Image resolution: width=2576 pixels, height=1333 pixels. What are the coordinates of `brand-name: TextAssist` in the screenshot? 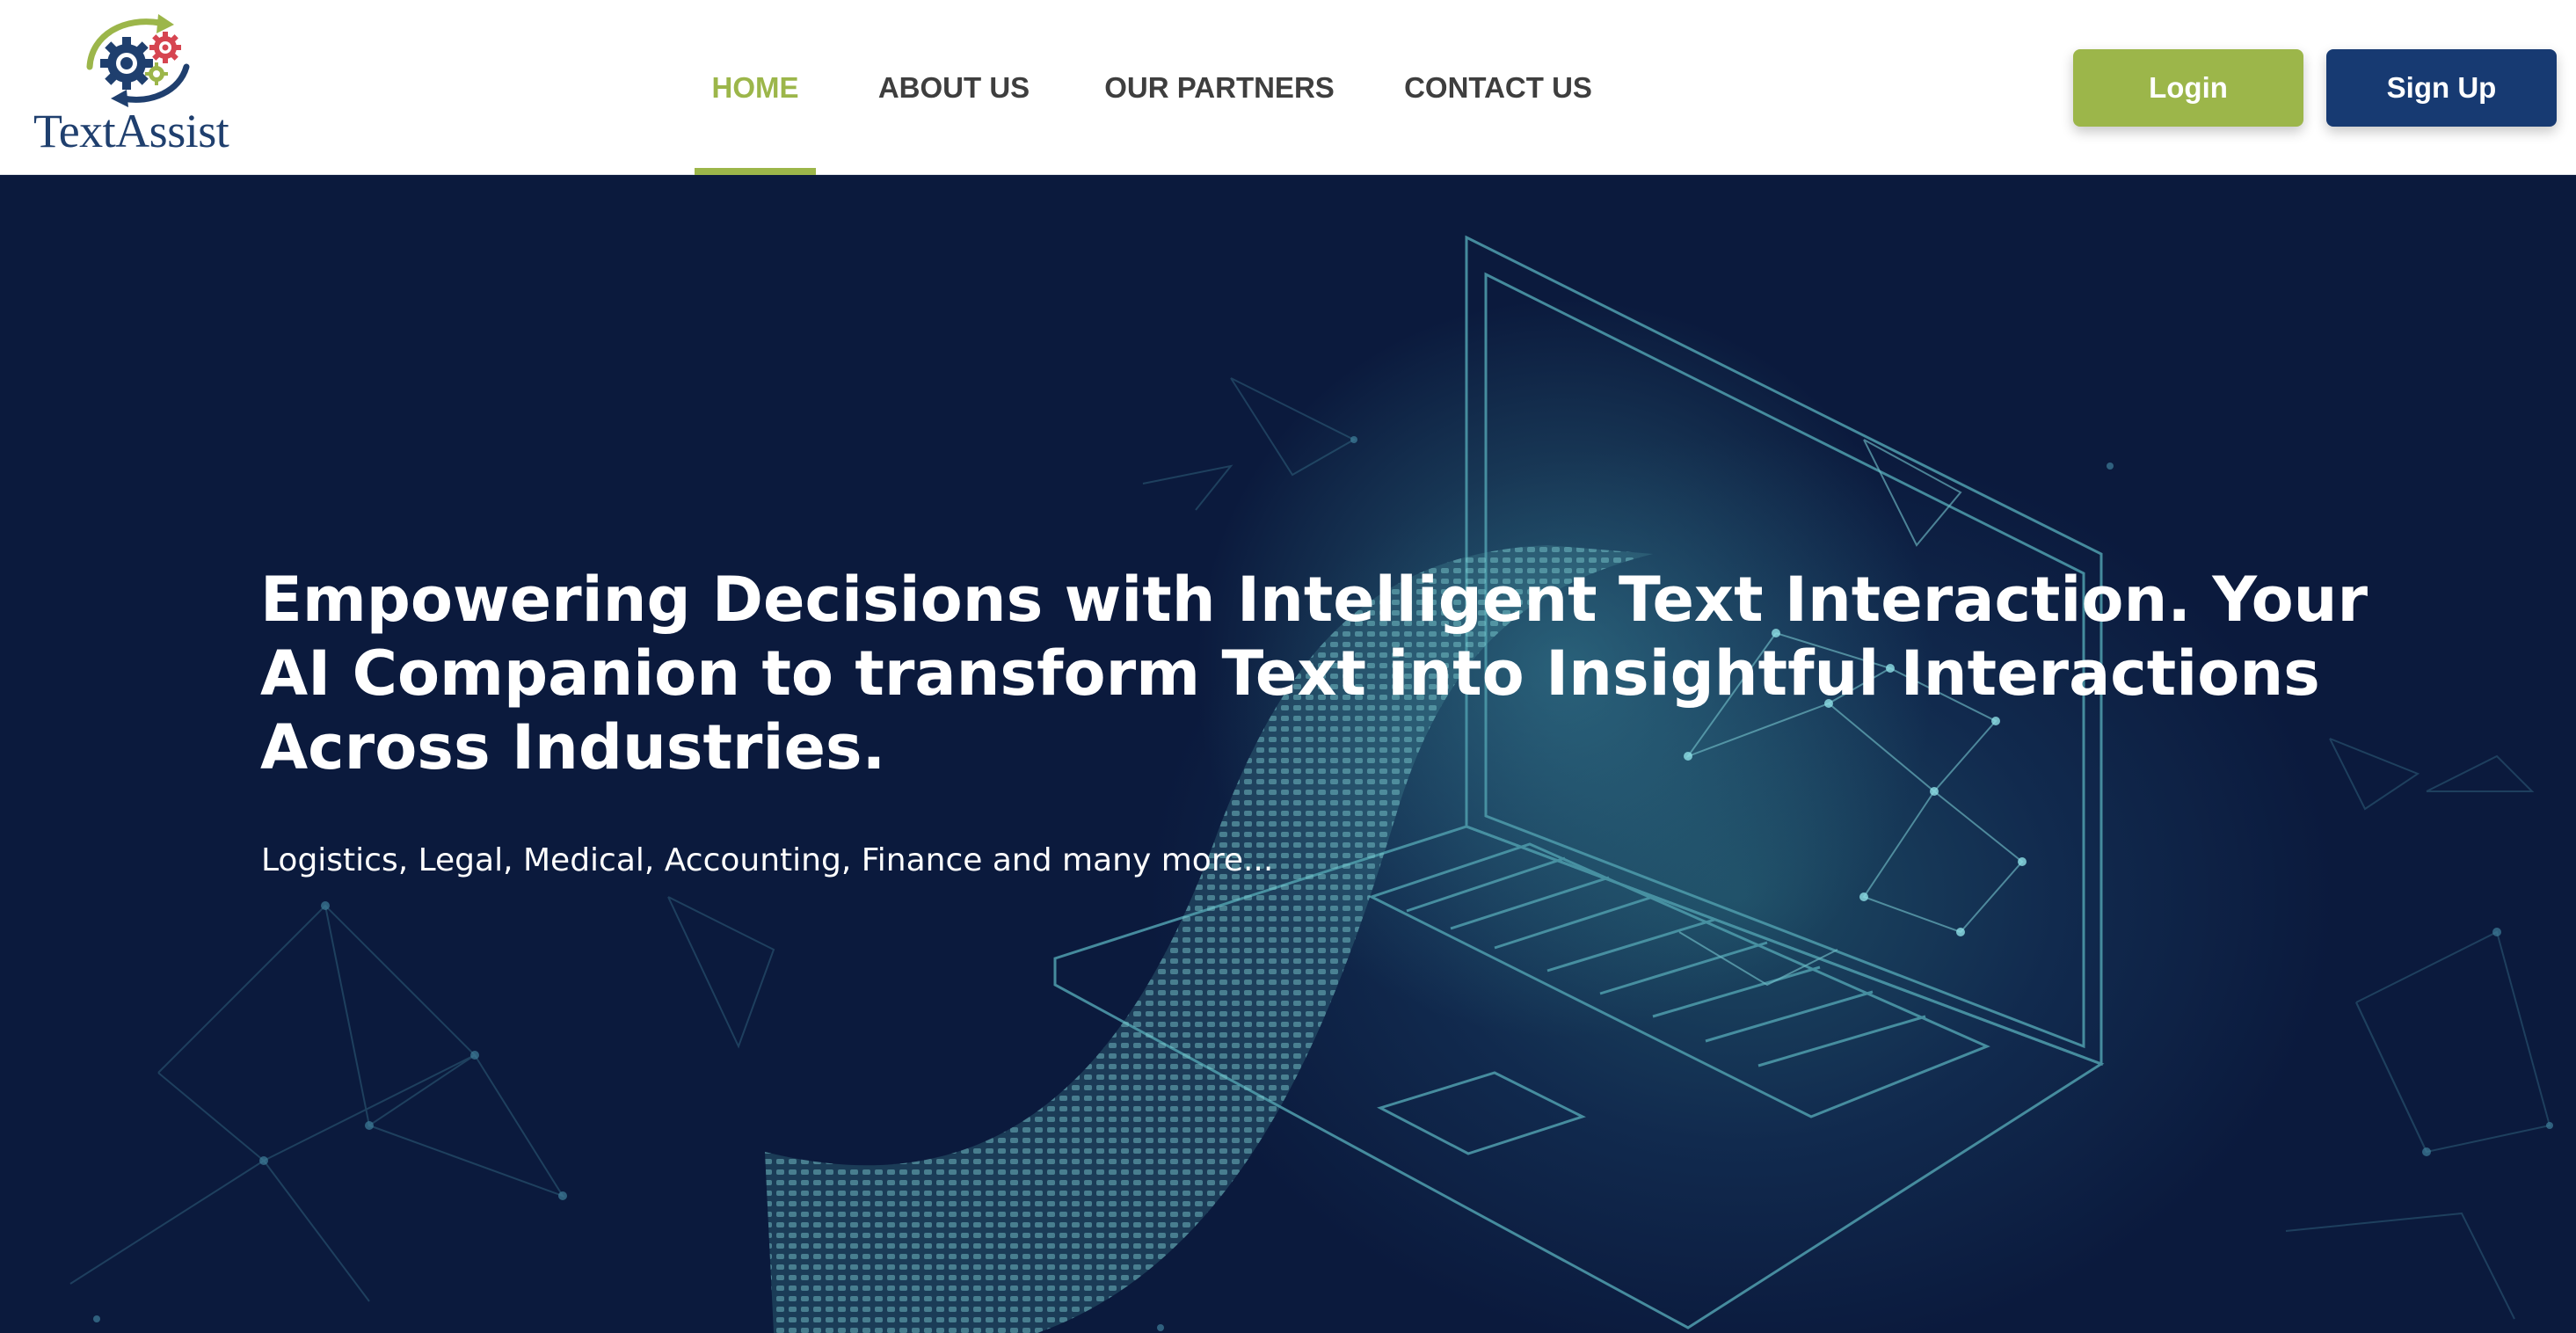 It's located at (131, 131).